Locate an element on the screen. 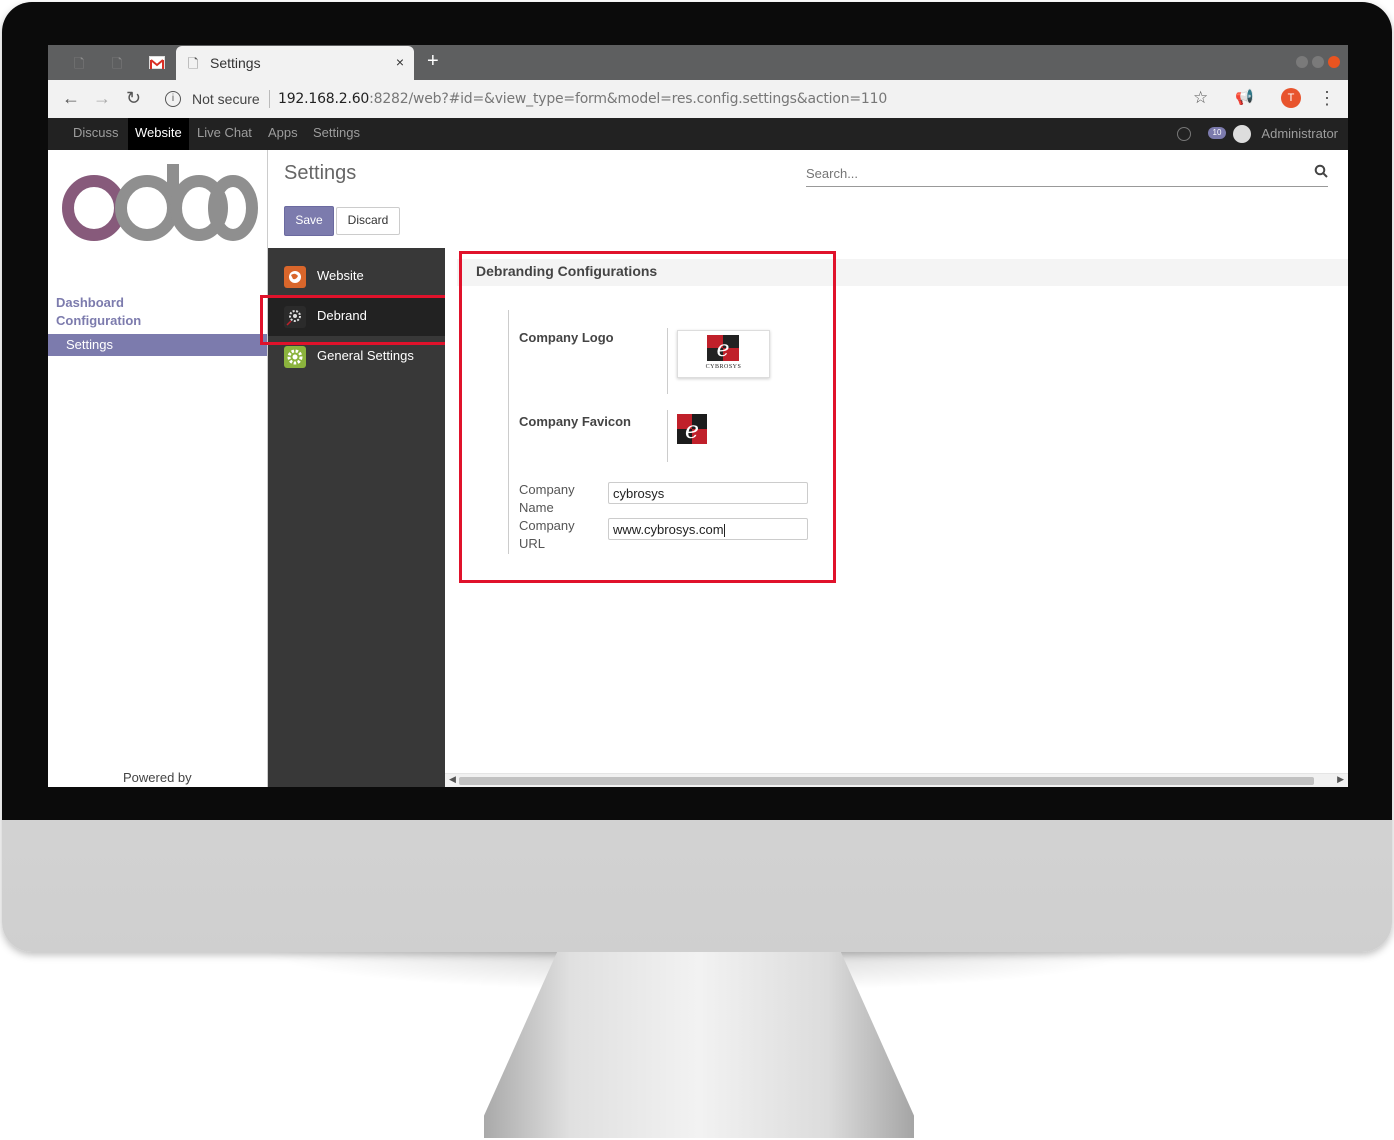  scroll-left-arrow-icon: ◀ is located at coordinates (452, 779).